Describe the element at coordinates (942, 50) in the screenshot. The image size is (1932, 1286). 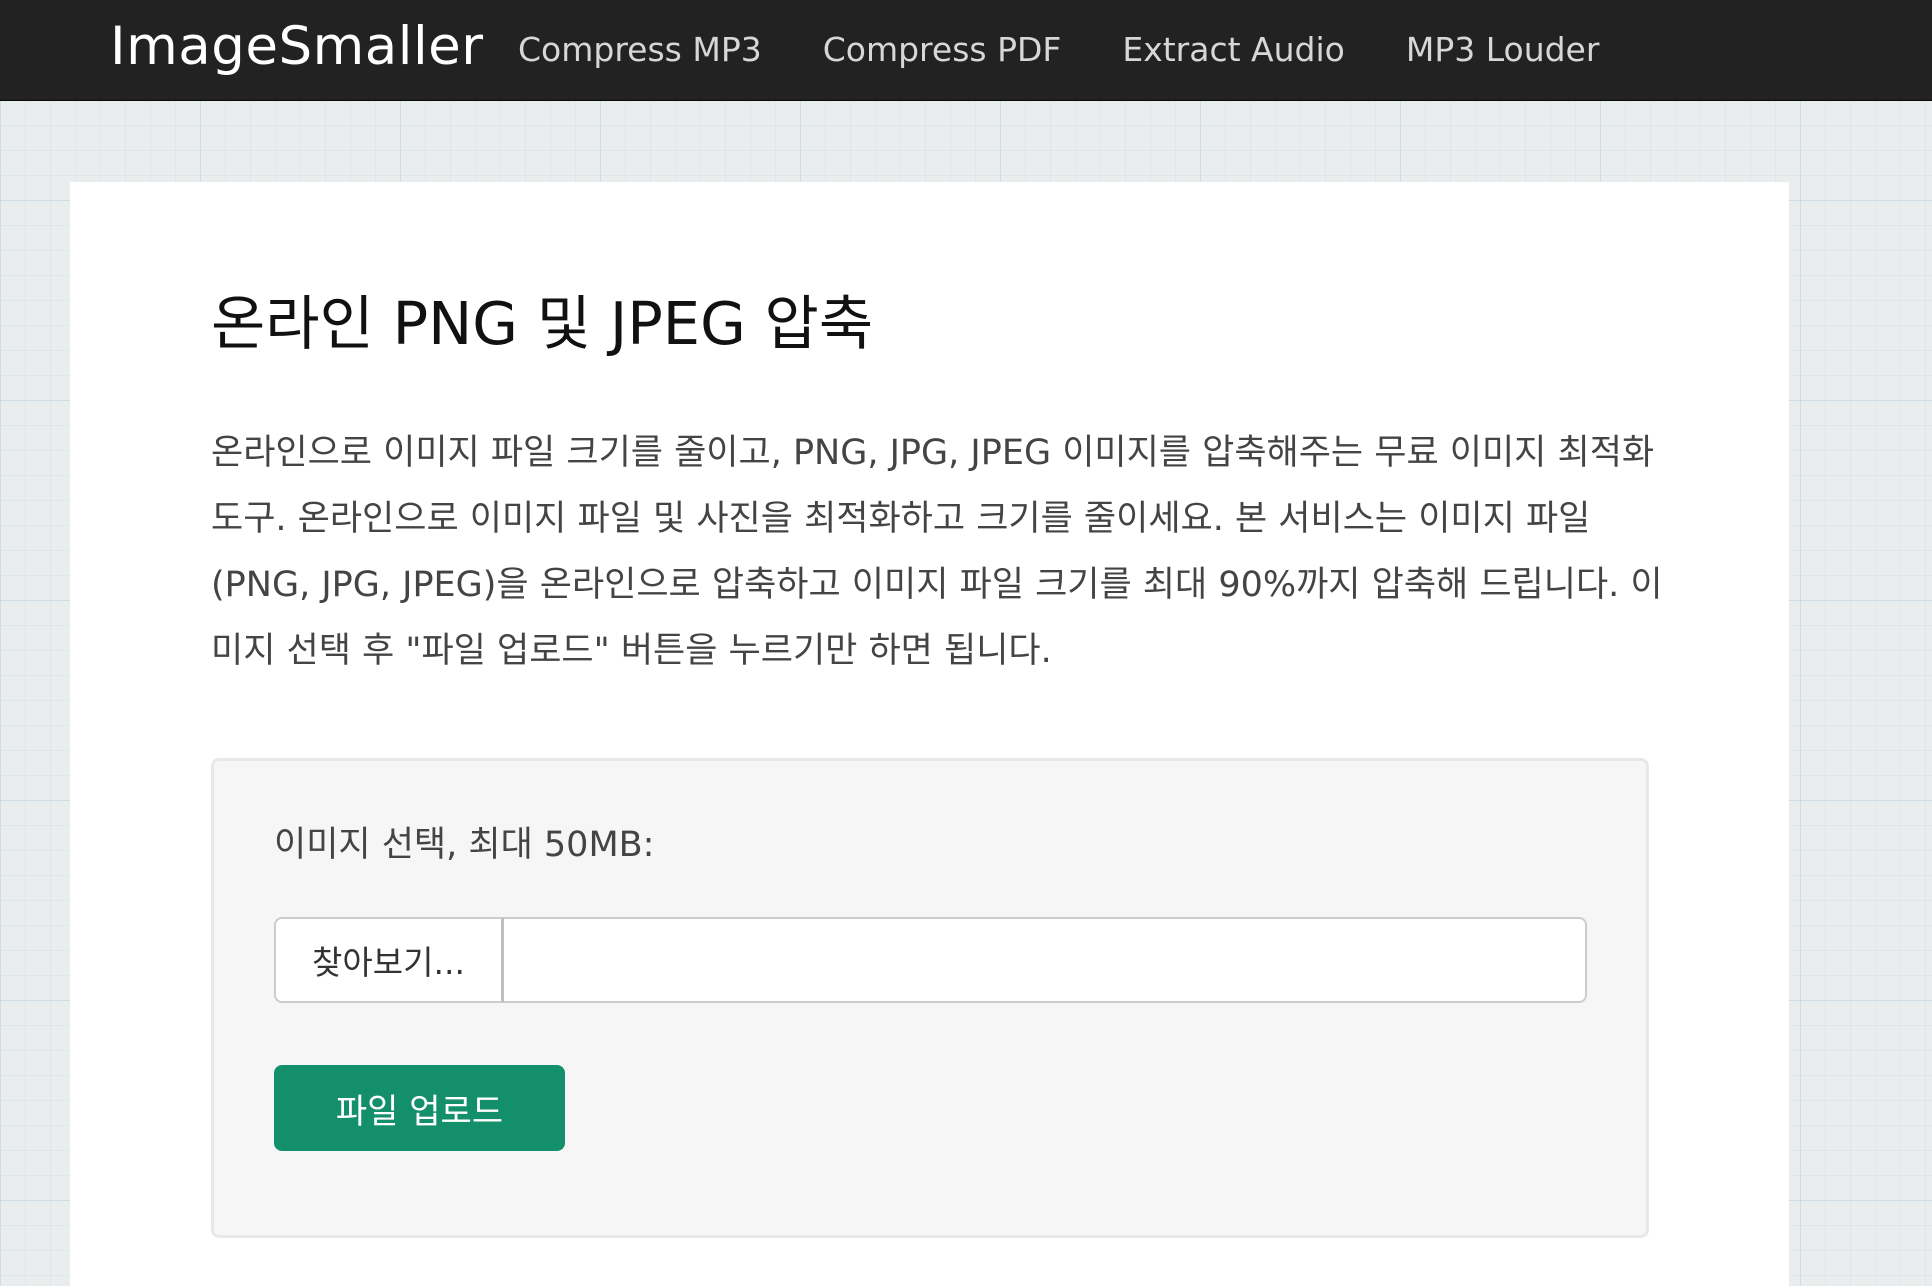
I see `nav-link-compress-pdf: Compress PDF` at that location.